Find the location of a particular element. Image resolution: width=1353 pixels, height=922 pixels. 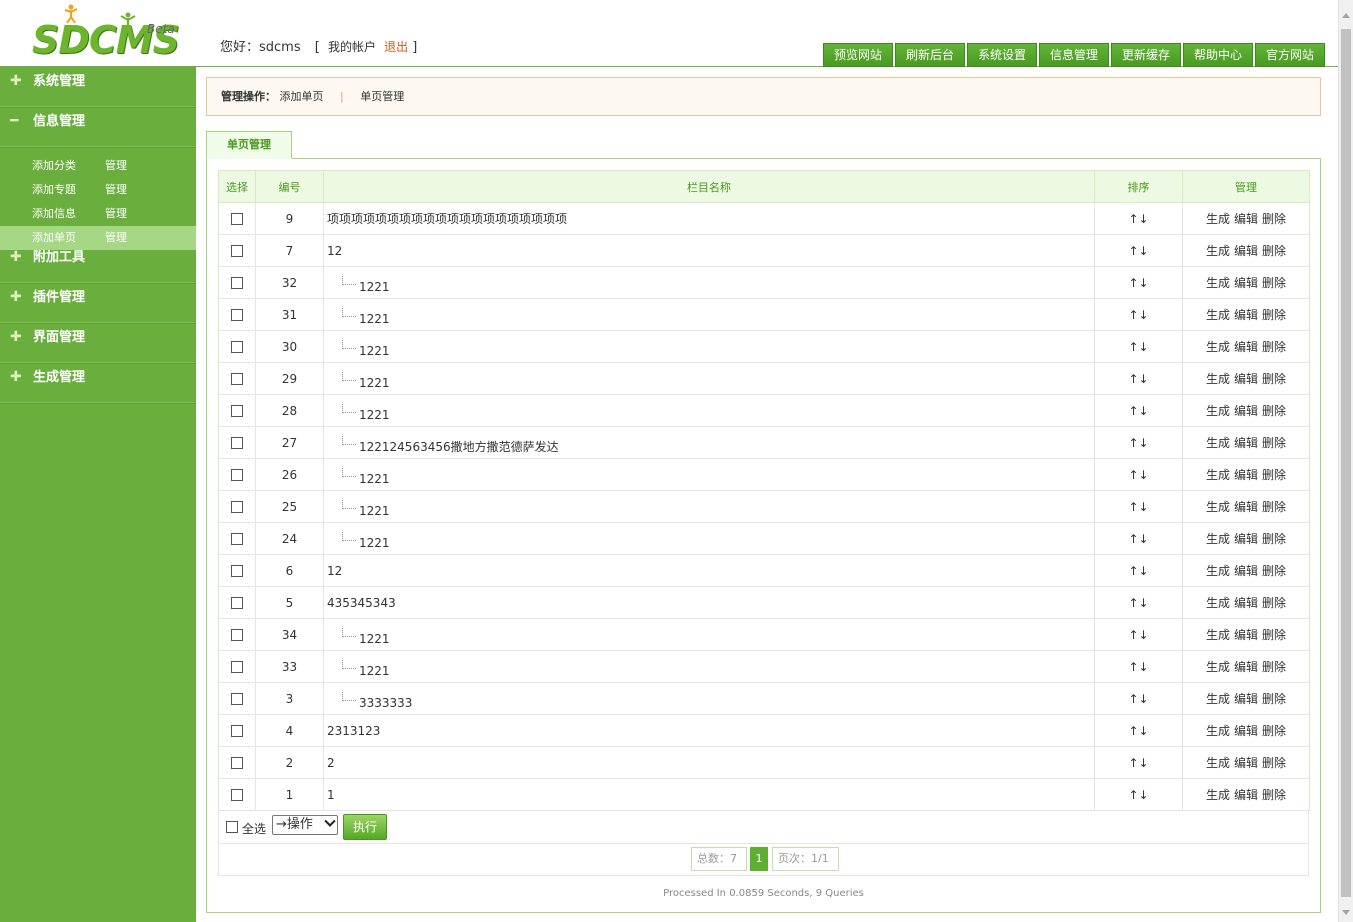

action-select: →操作 is located at coordinates (305, 825).